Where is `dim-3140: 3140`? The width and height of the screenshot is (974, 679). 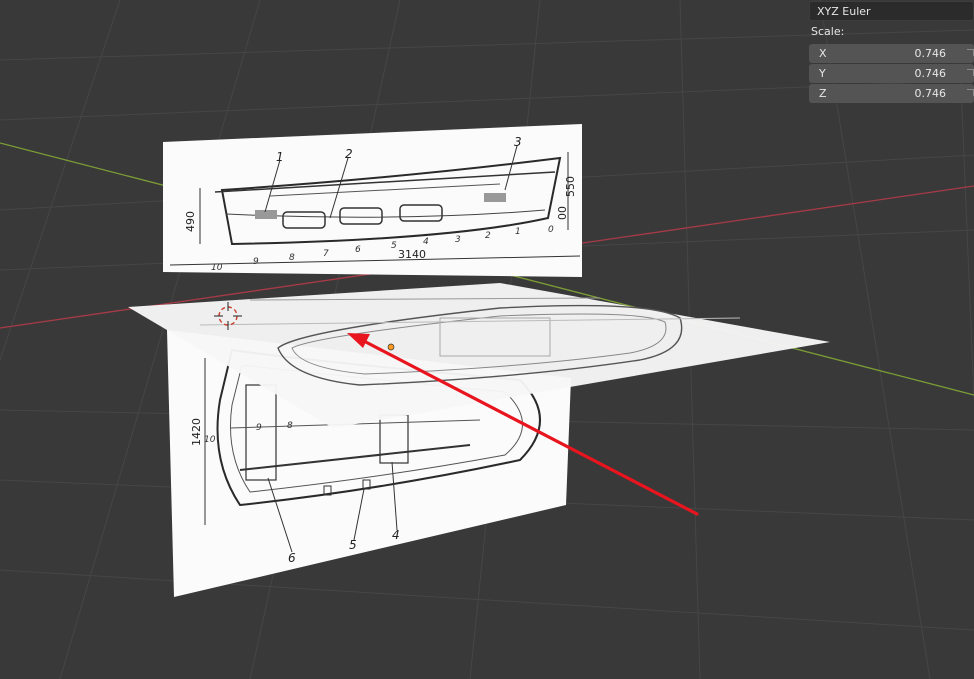 dim-3140: 3140 is located at coordinates (412, 254).